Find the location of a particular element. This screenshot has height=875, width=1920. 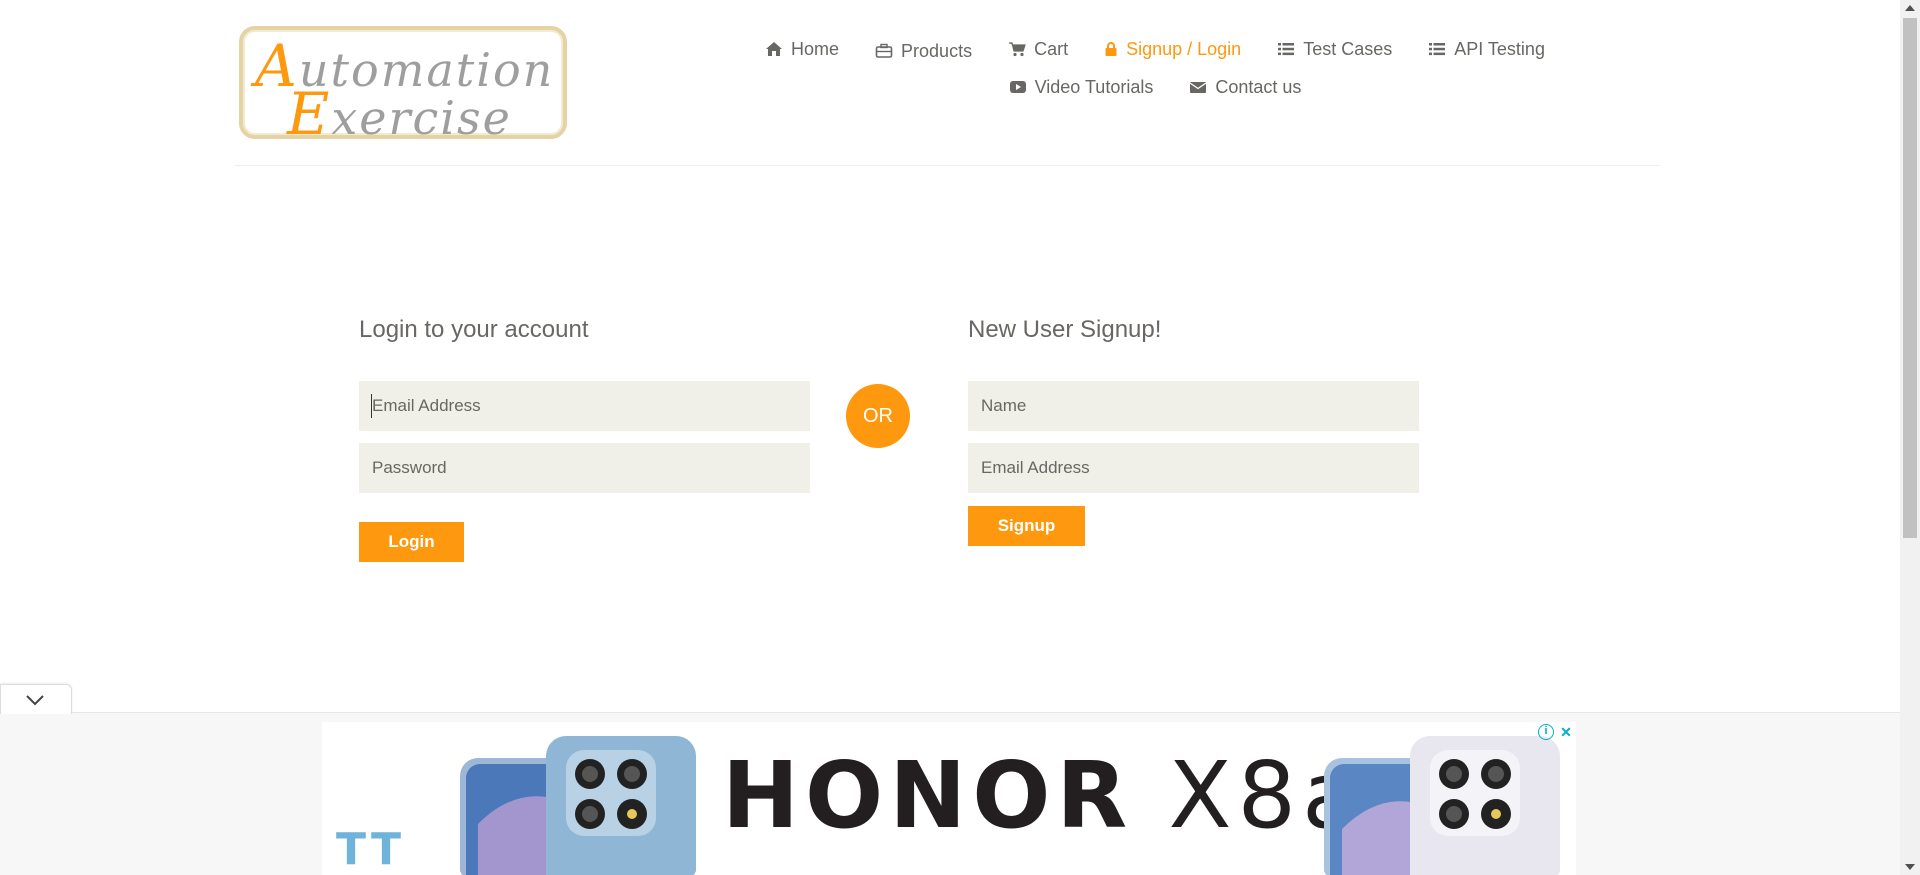

ad-close-icon: ✕ is located at coordinates (1566, 732).